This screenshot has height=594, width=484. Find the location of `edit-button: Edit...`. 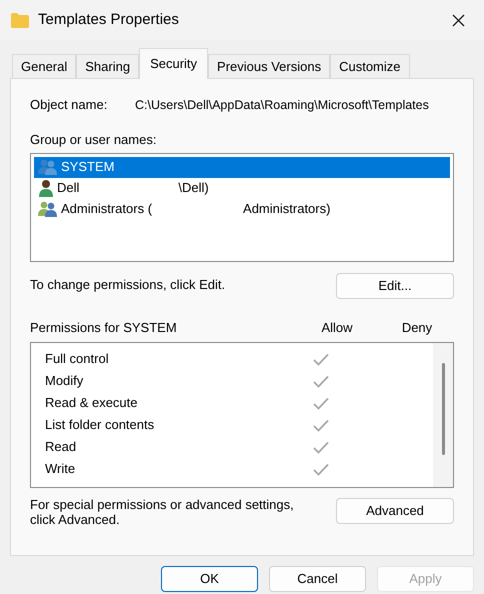

edit-button: Edit... is located at coordinates (395, 285).